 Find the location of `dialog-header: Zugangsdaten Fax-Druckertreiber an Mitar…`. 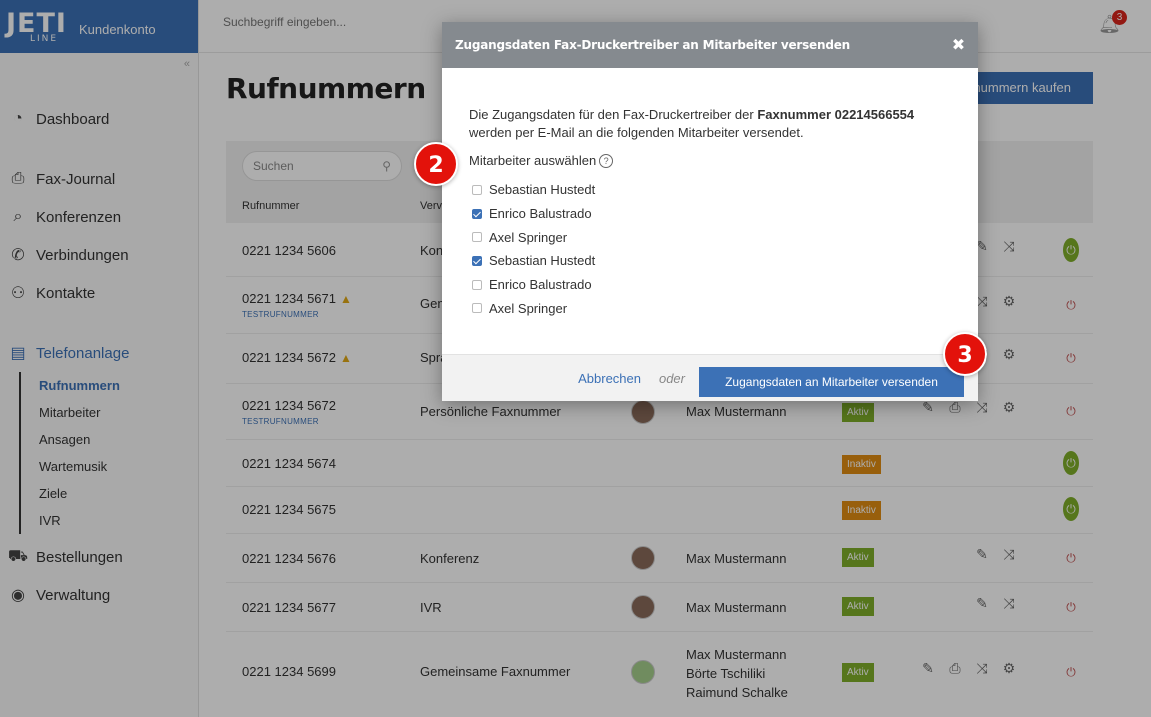

dialog-header: Zugangsdaten Fax-Druckertreiber an Mitar… is located at coordinates (710, 45).